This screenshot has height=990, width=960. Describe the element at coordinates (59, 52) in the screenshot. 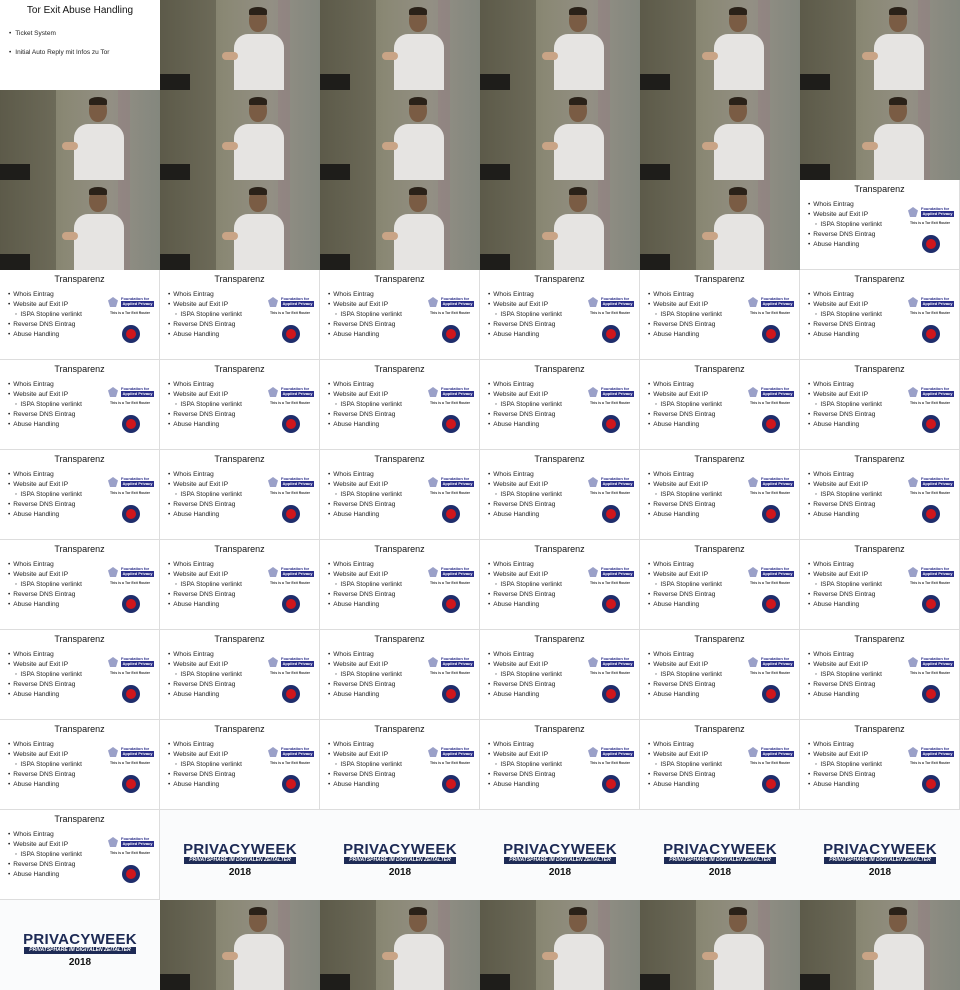

I see `intro-slide-item: Initial Auto Reply mit Infos zu Tor` at that location.